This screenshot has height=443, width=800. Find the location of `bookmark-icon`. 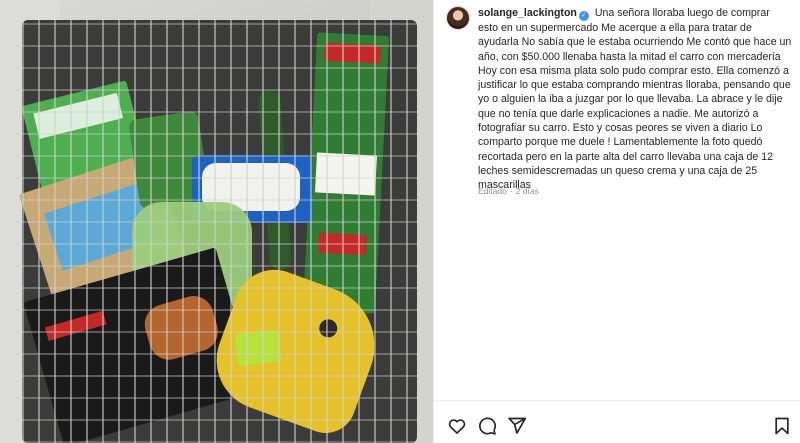

bookmark-icon is located at coordinates (782, 426).